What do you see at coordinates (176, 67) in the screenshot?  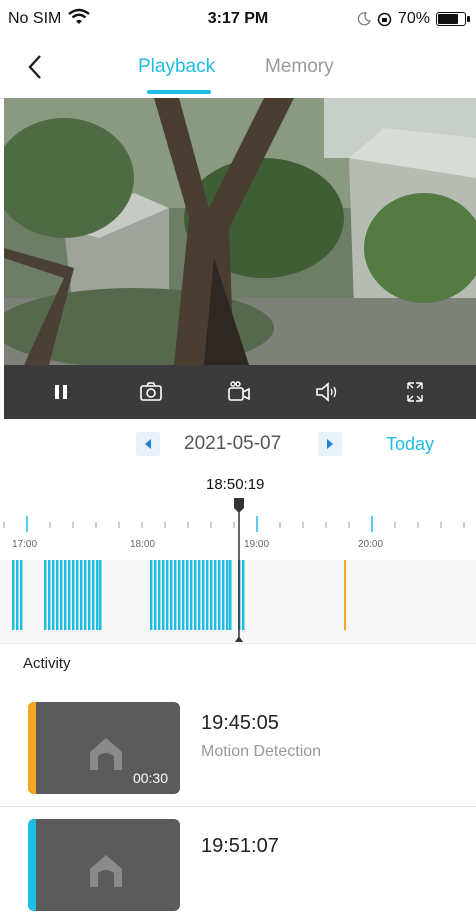 I see `tab-playback: Playback` at bounding box center [176, 67].